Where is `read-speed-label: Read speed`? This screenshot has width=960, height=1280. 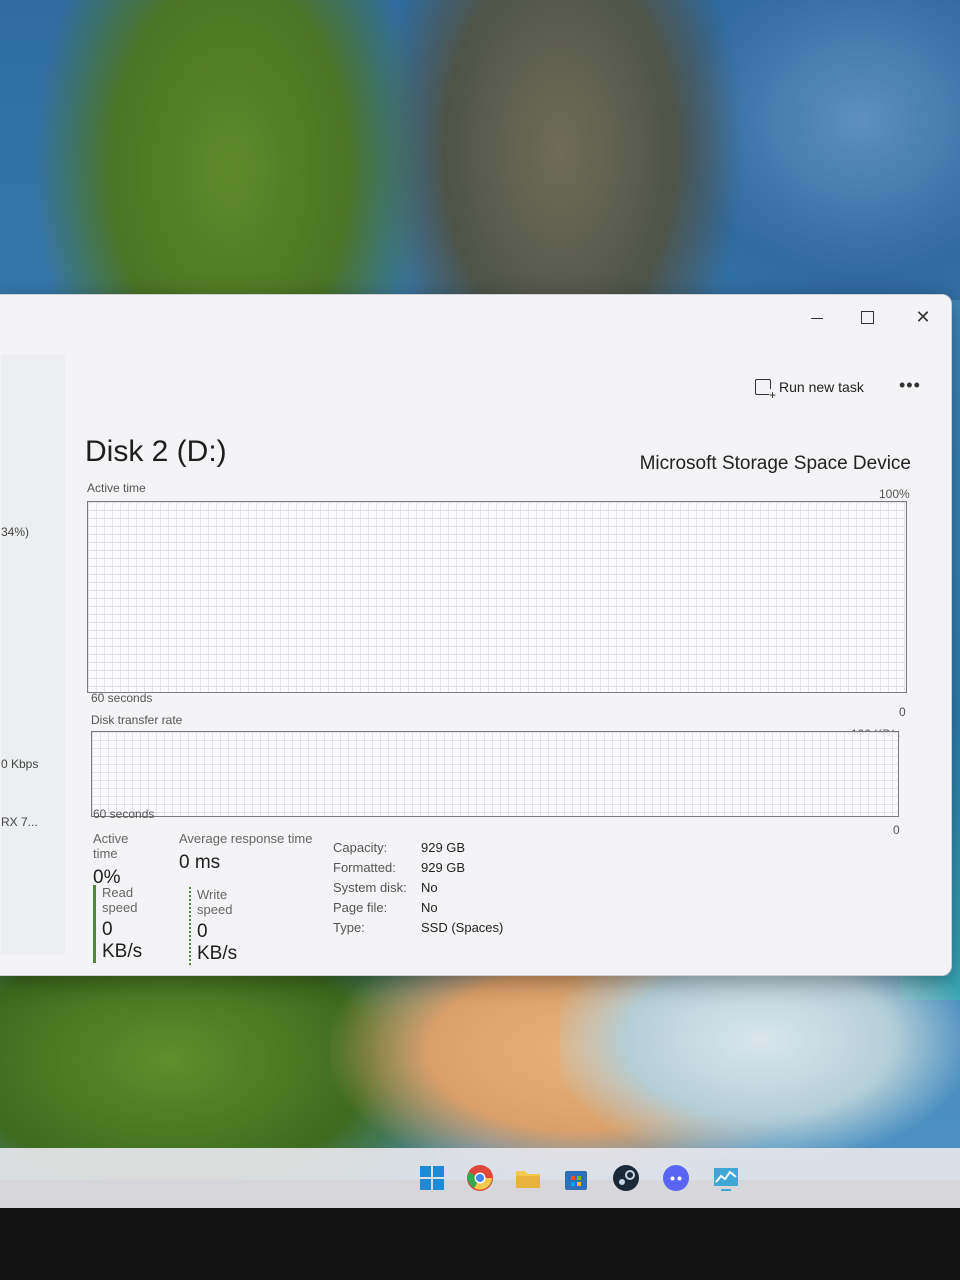
read-speed-label: Read speed is located at coordinates (120, 900).